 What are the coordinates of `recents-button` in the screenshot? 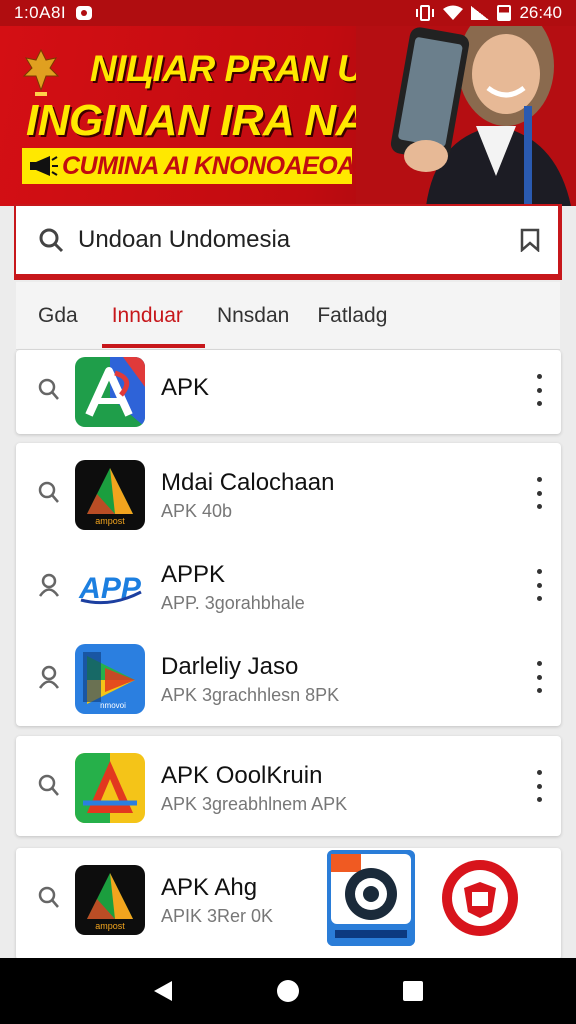 It's located at (413, 991).